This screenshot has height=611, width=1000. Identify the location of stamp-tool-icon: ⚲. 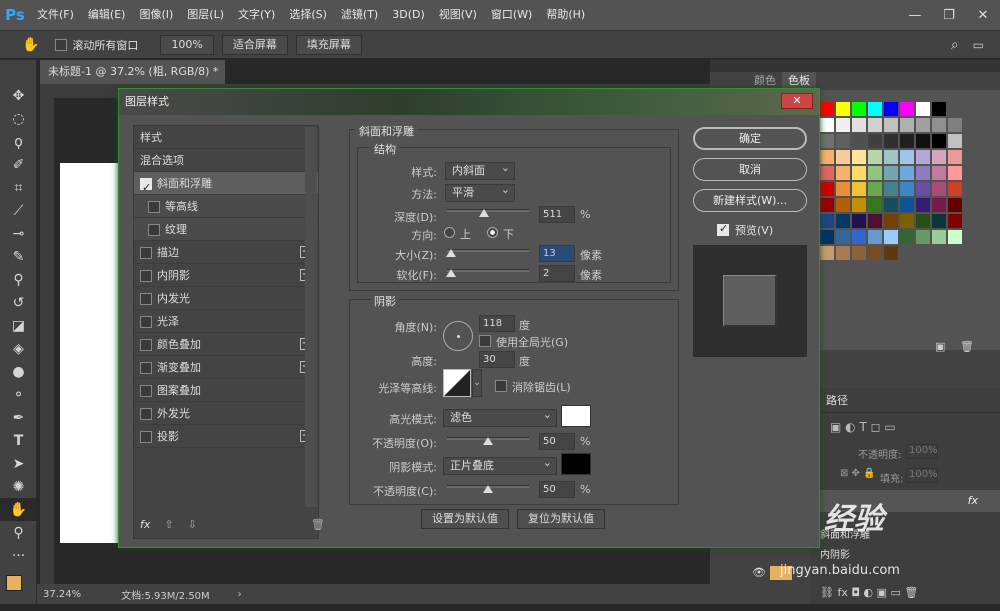
(18, 279).